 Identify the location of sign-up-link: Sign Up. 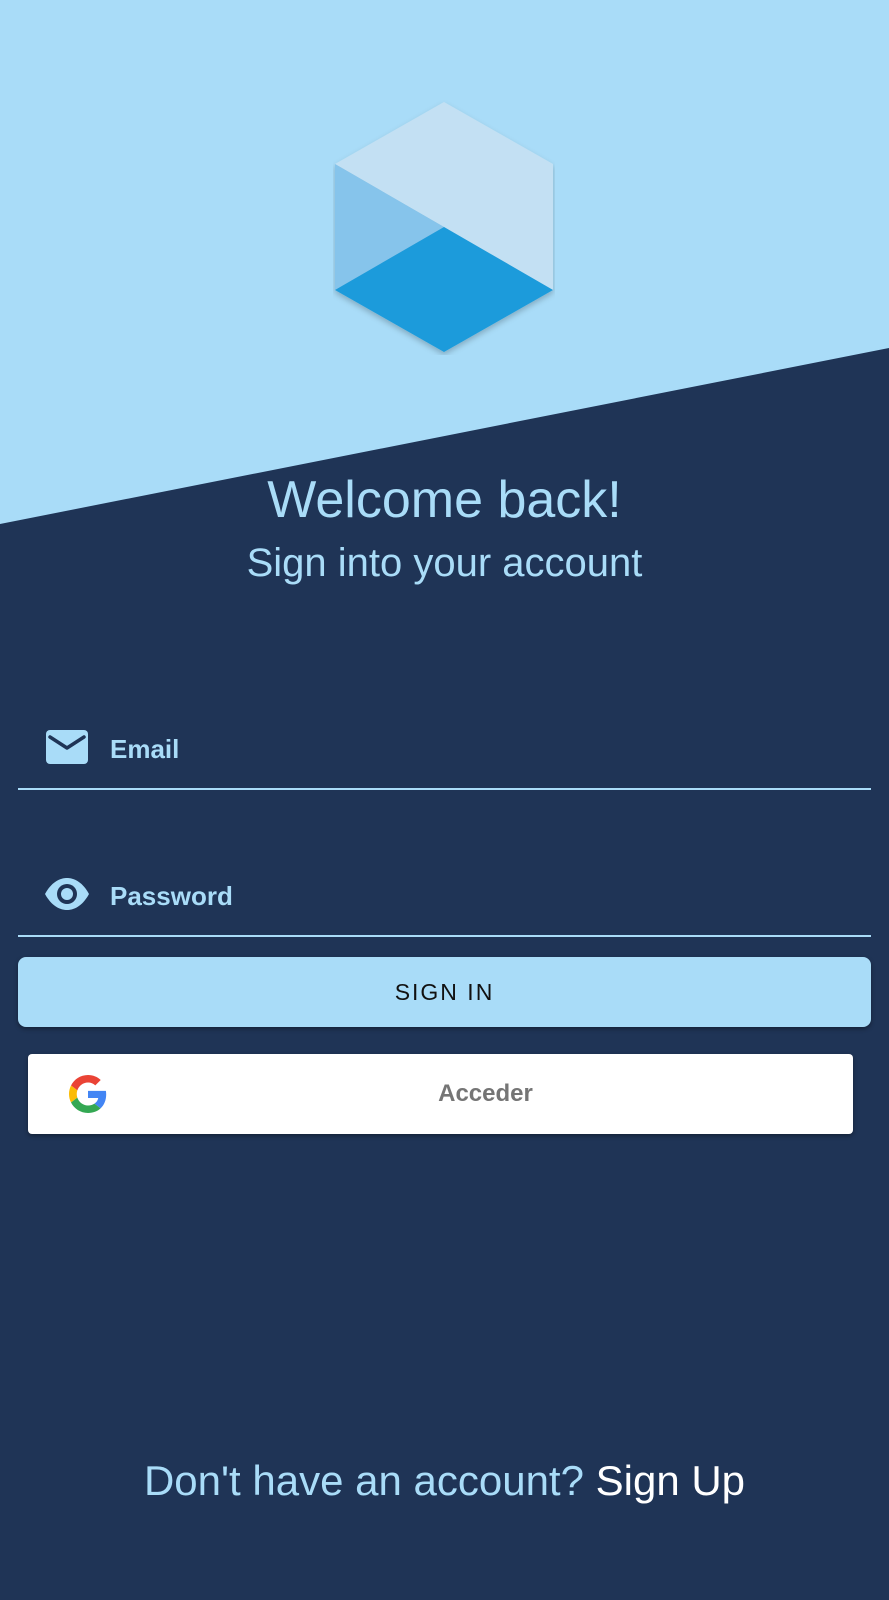
(670, 1480).